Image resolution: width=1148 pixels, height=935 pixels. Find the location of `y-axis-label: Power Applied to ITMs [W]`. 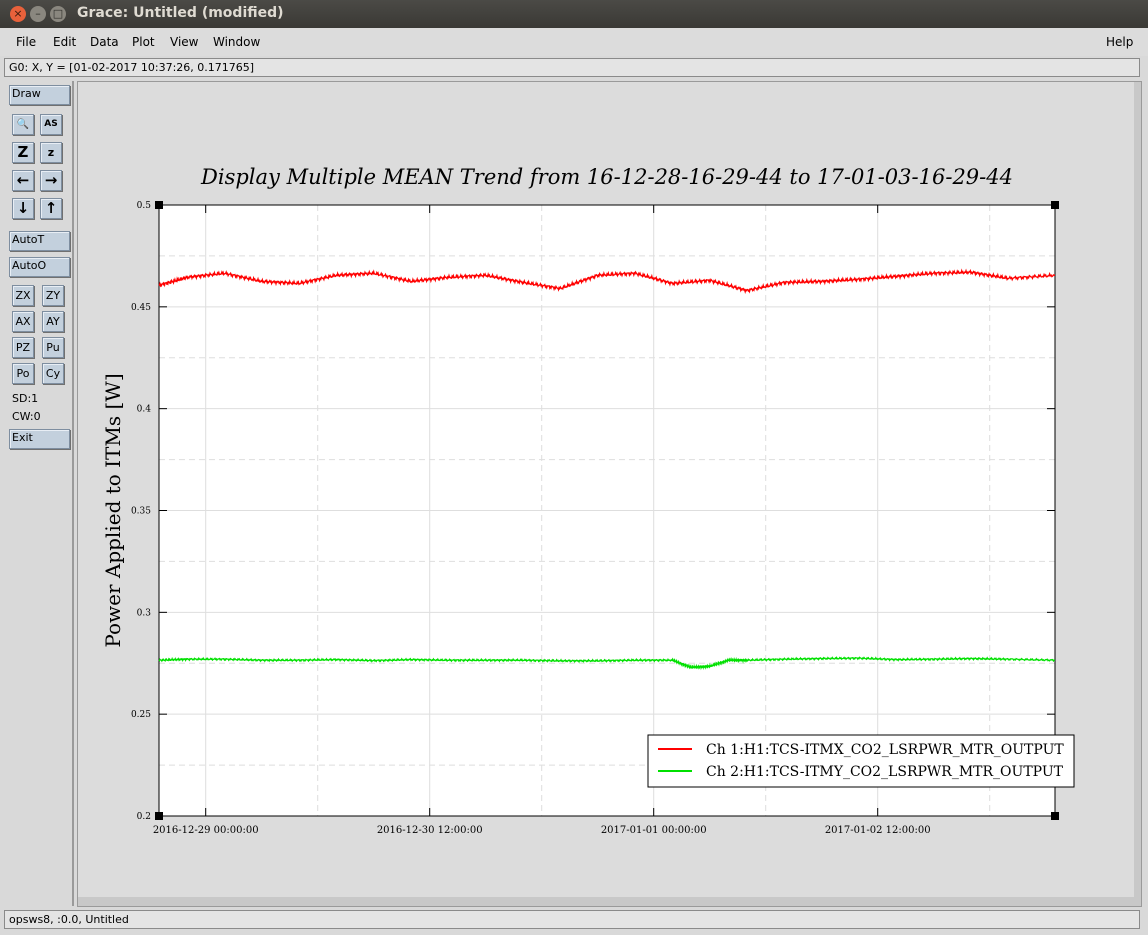

y-axis-label: Power Applied to ITMs [W] is located at coordinates (113, 510).